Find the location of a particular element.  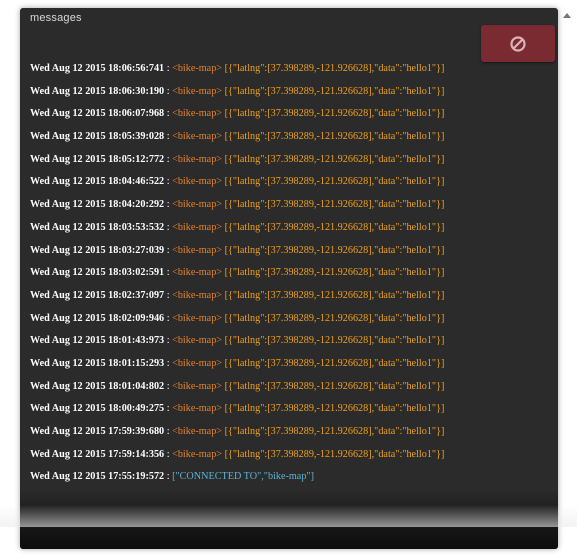

bottom-reflection is located at coordinates (288, 516).